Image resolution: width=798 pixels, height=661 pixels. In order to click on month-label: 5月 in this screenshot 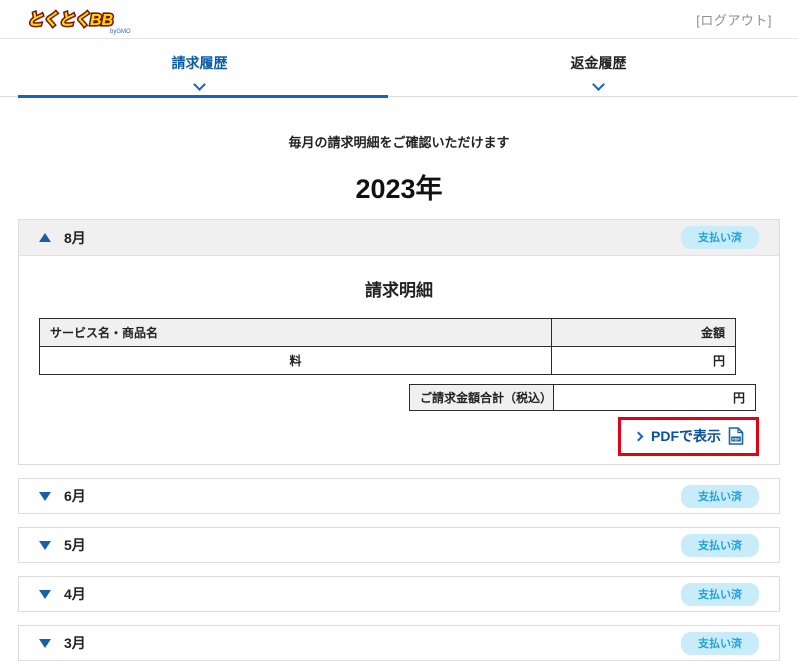, I will do `click(75, 545)`.